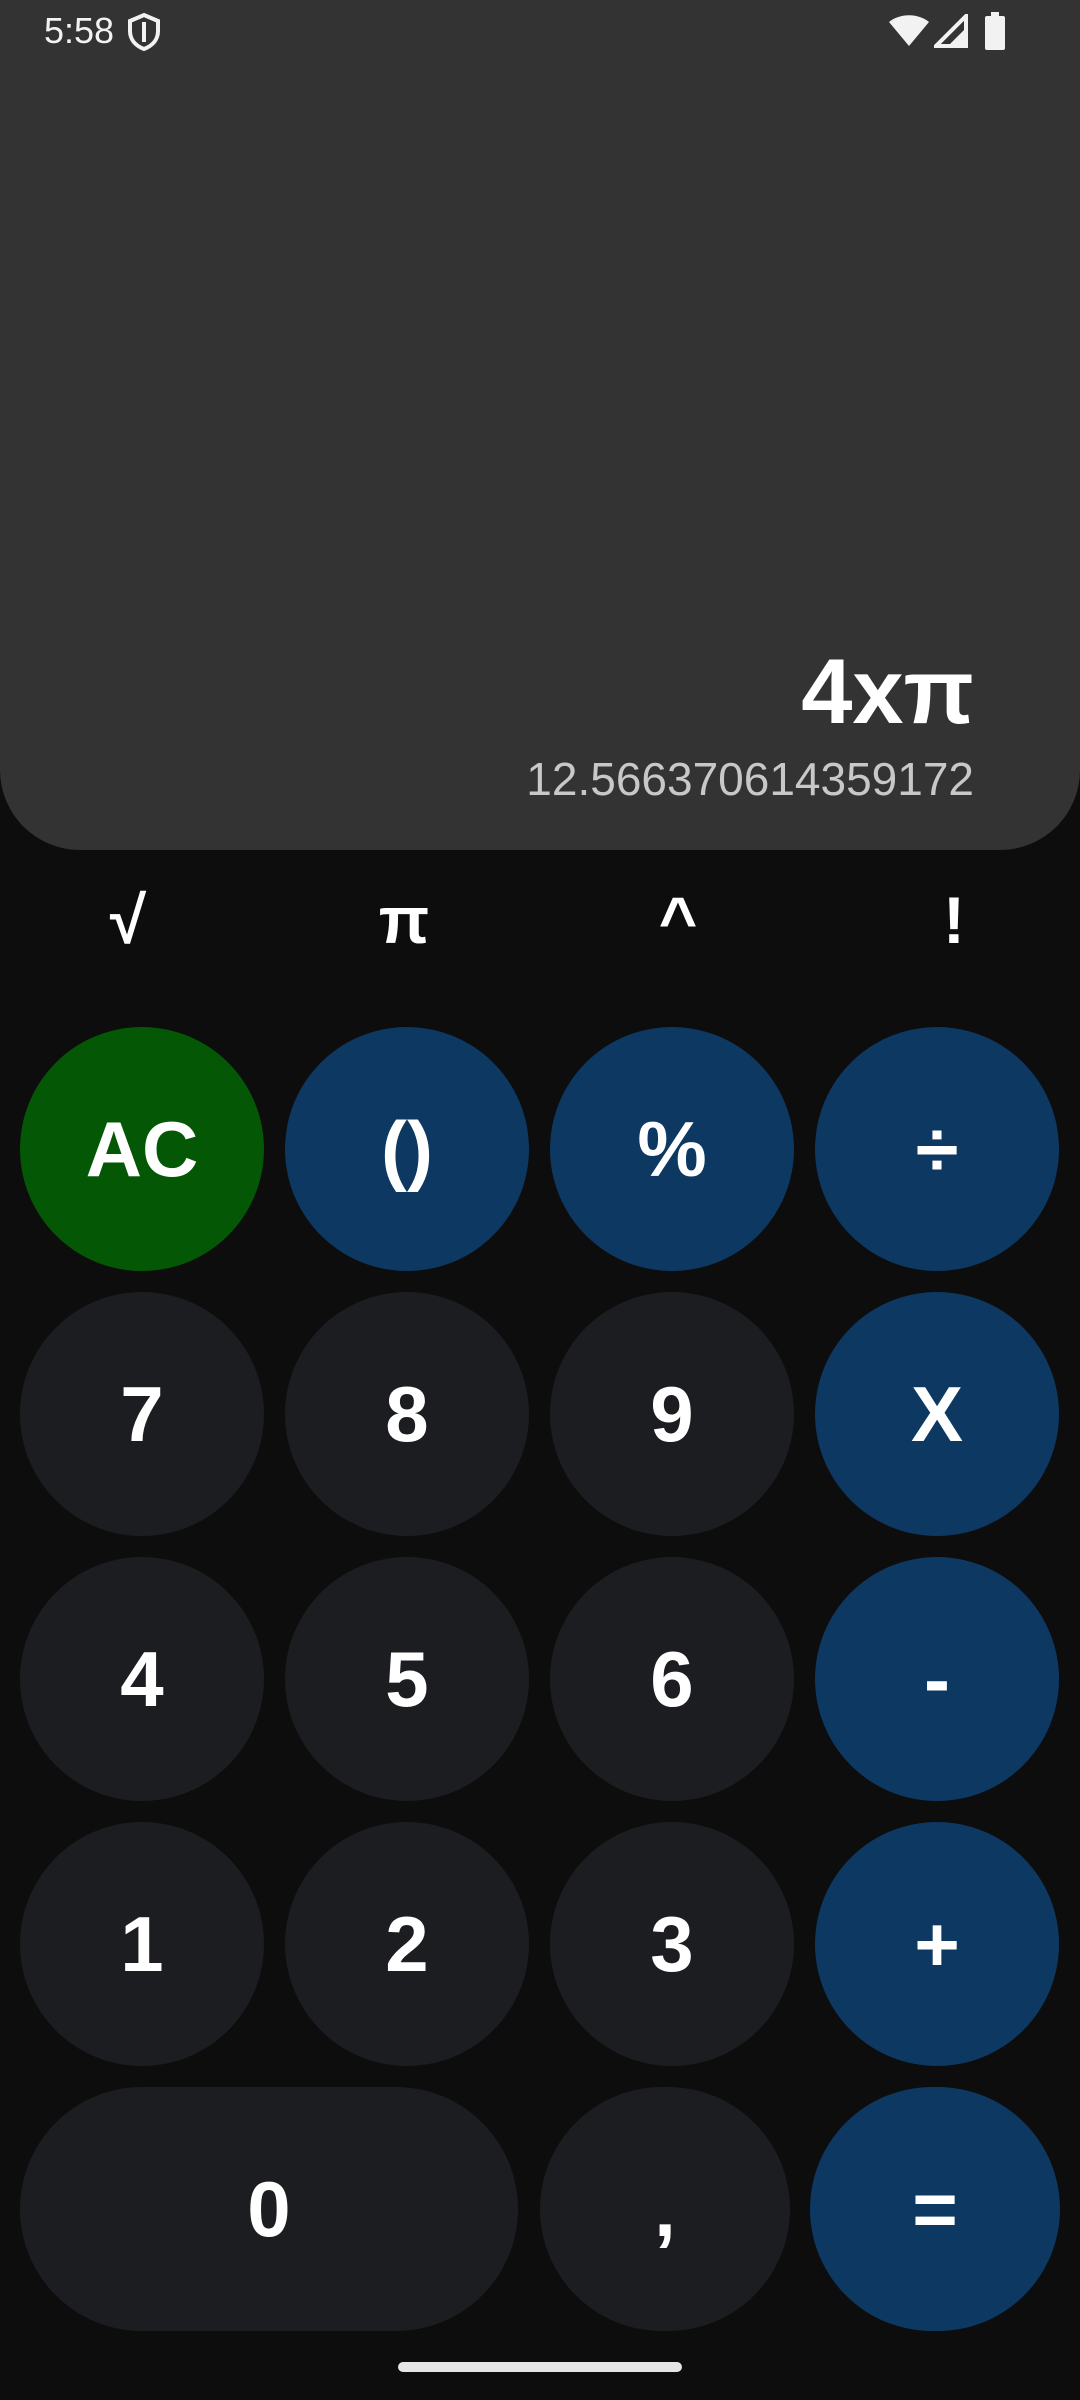  What do you see at coordinates (935, 2209) in the screenshot?
I see `equals-button: =` at bounding box center [935, 2209].